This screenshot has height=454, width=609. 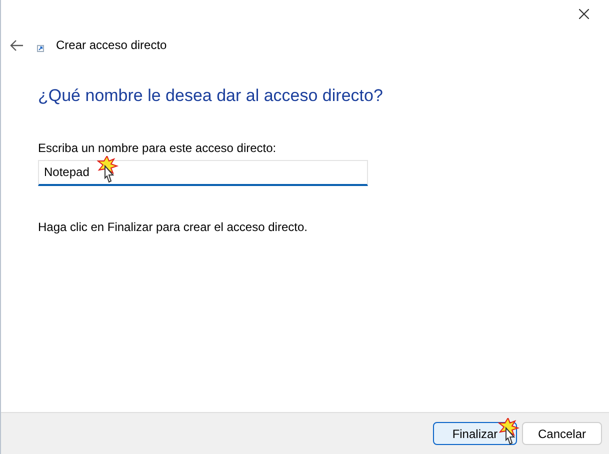 I want to click on close-icon, so click(x=584, y=14).